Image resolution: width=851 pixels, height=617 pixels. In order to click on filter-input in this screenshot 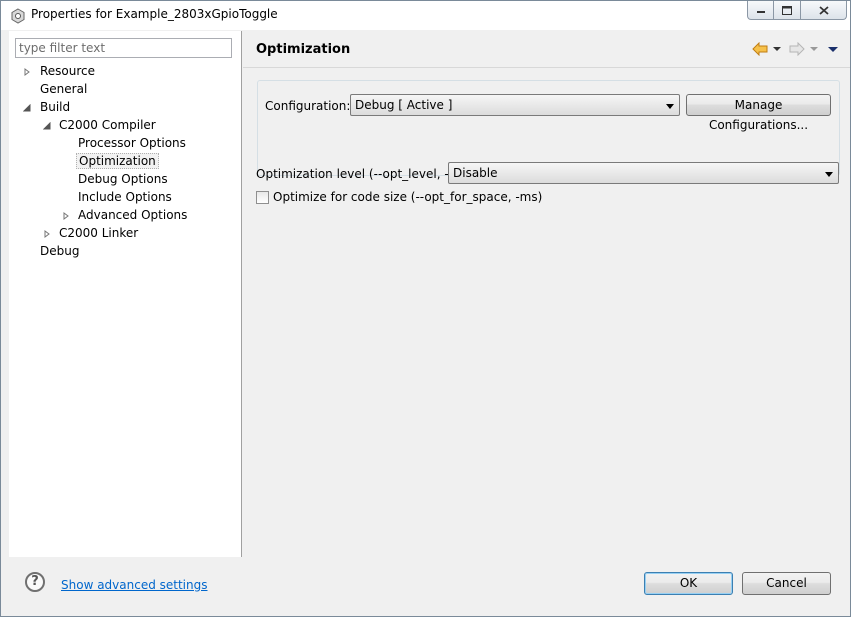, I will do `click(123, 48)`.